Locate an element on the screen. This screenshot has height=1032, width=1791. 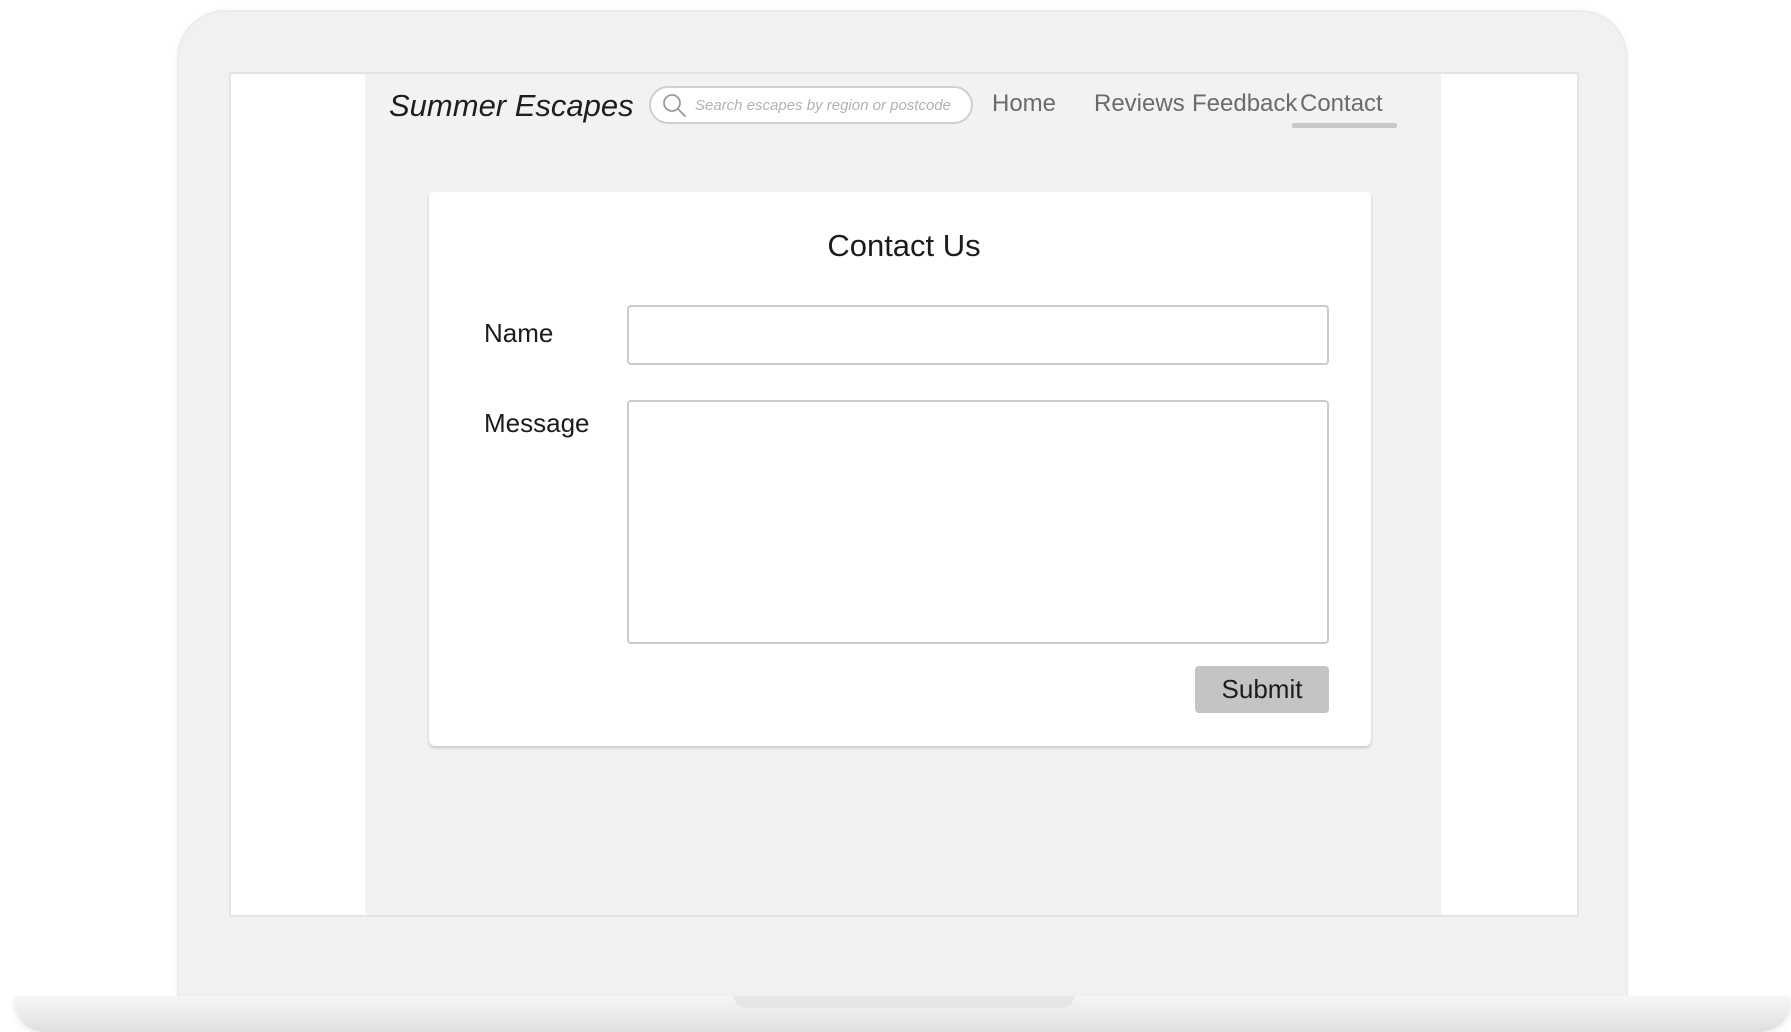
message-label: Message is located at coordinates (537, 423).